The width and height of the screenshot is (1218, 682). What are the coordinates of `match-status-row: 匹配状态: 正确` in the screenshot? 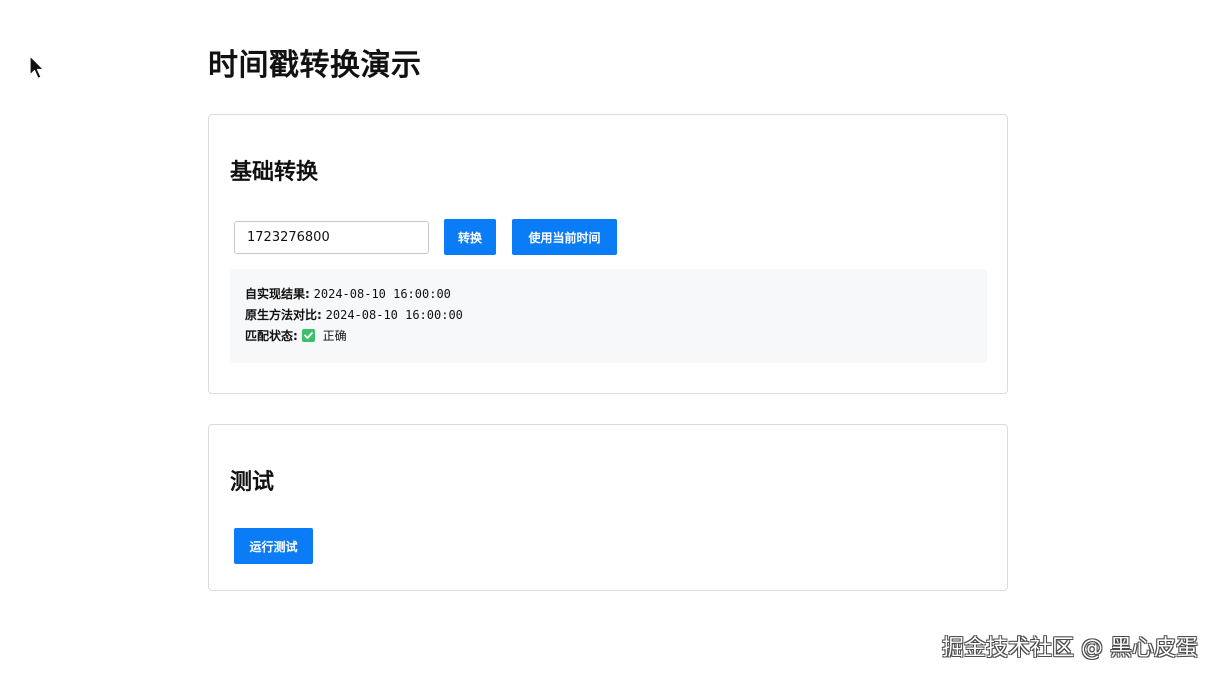 It's located at (296, 336).